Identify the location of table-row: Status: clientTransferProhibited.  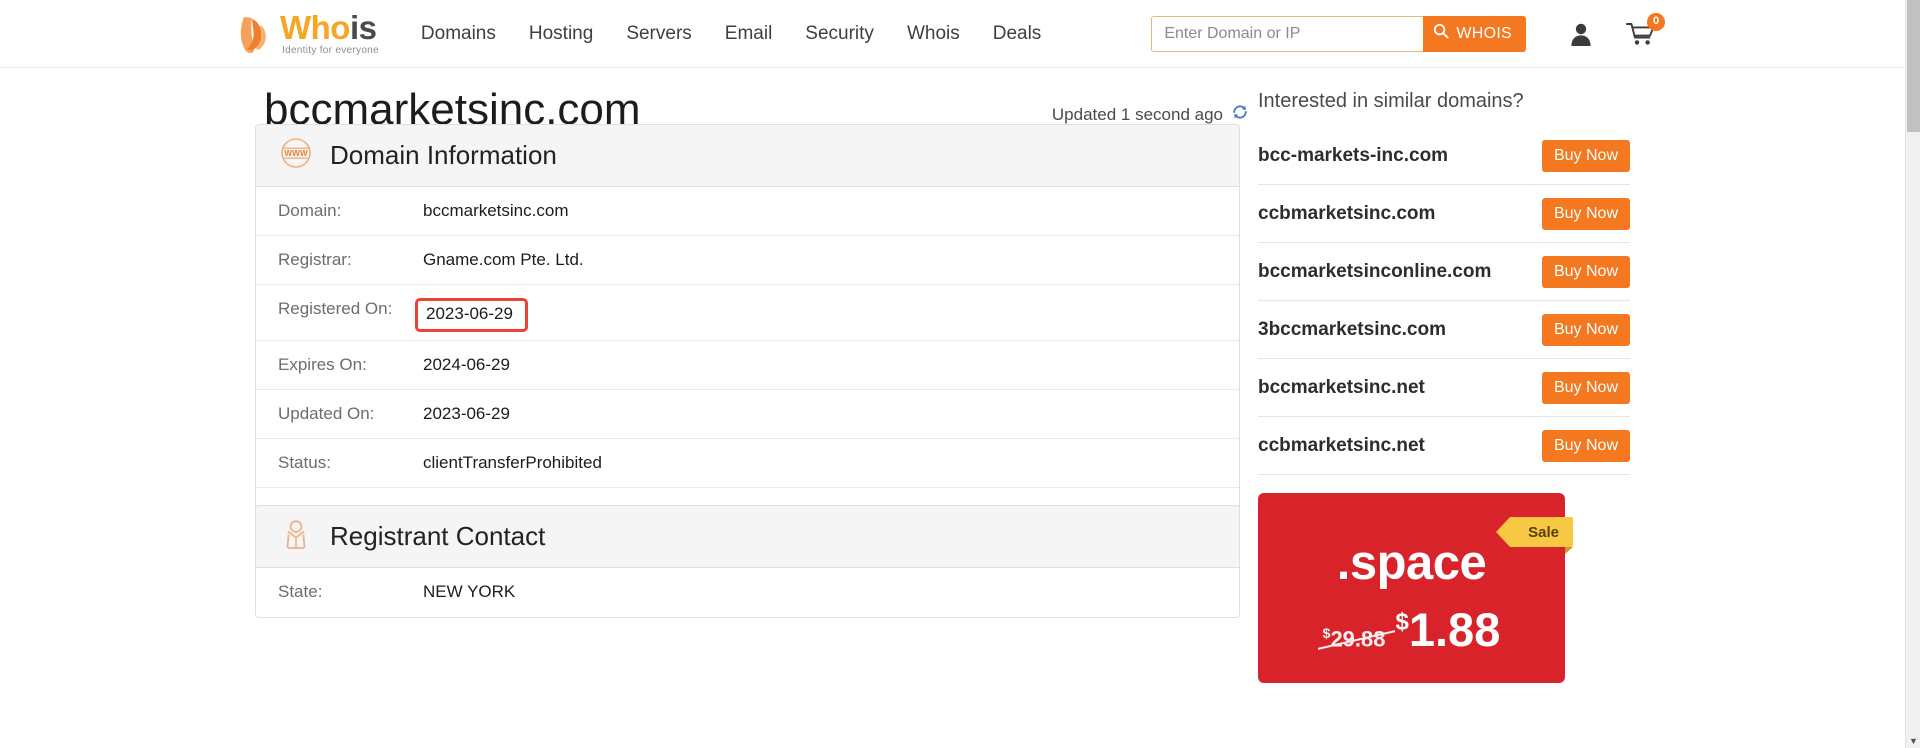
(747, 463).